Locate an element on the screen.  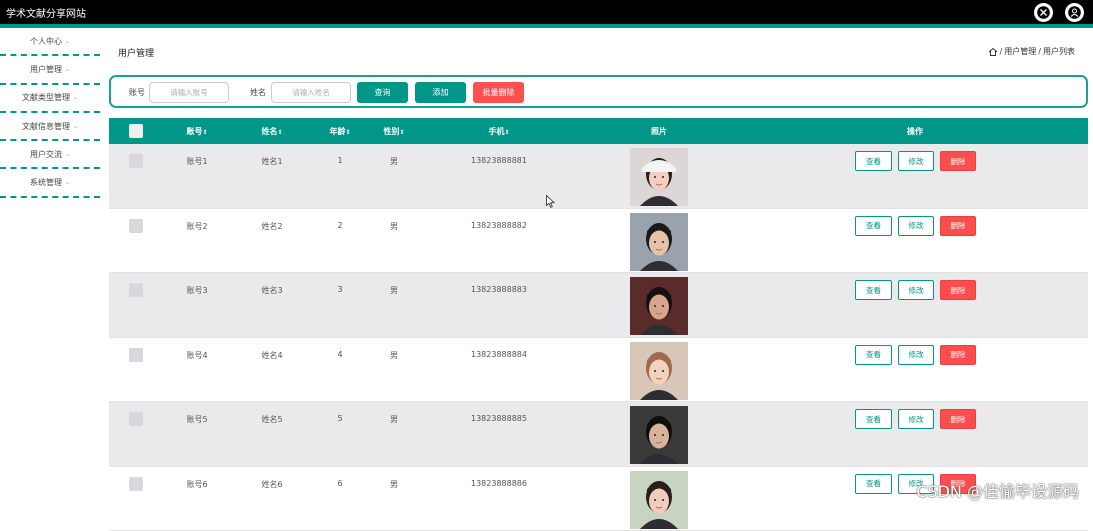
search-form: 账号 姓名 查询 添加 批量删除 is located at coordinates (598, 91).